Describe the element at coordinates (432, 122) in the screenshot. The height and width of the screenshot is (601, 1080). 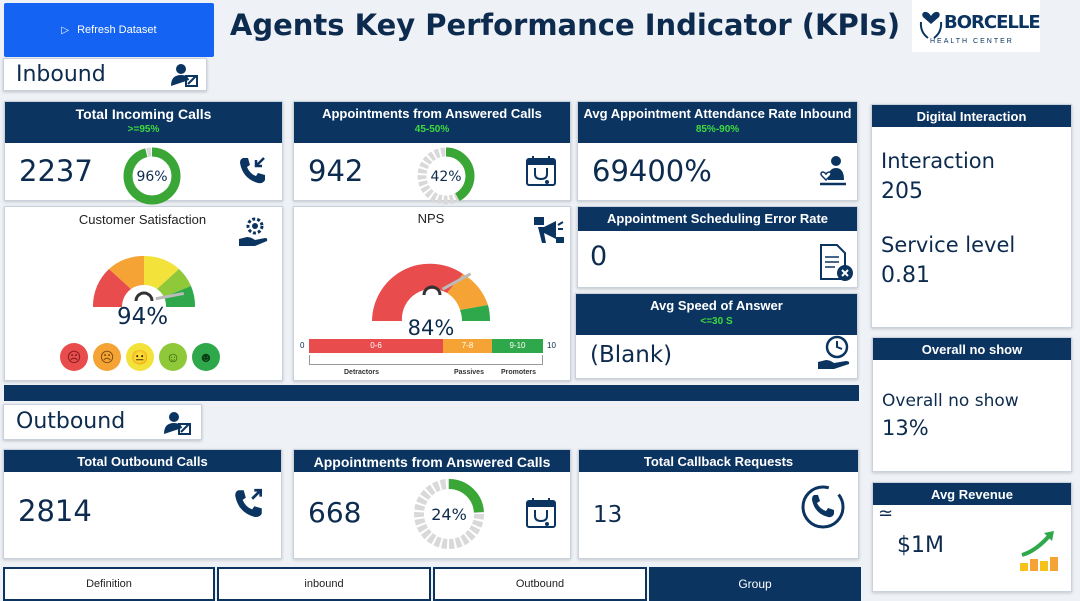
I see `card-header: Appointments from Answered Calls 45-50%` at that location.